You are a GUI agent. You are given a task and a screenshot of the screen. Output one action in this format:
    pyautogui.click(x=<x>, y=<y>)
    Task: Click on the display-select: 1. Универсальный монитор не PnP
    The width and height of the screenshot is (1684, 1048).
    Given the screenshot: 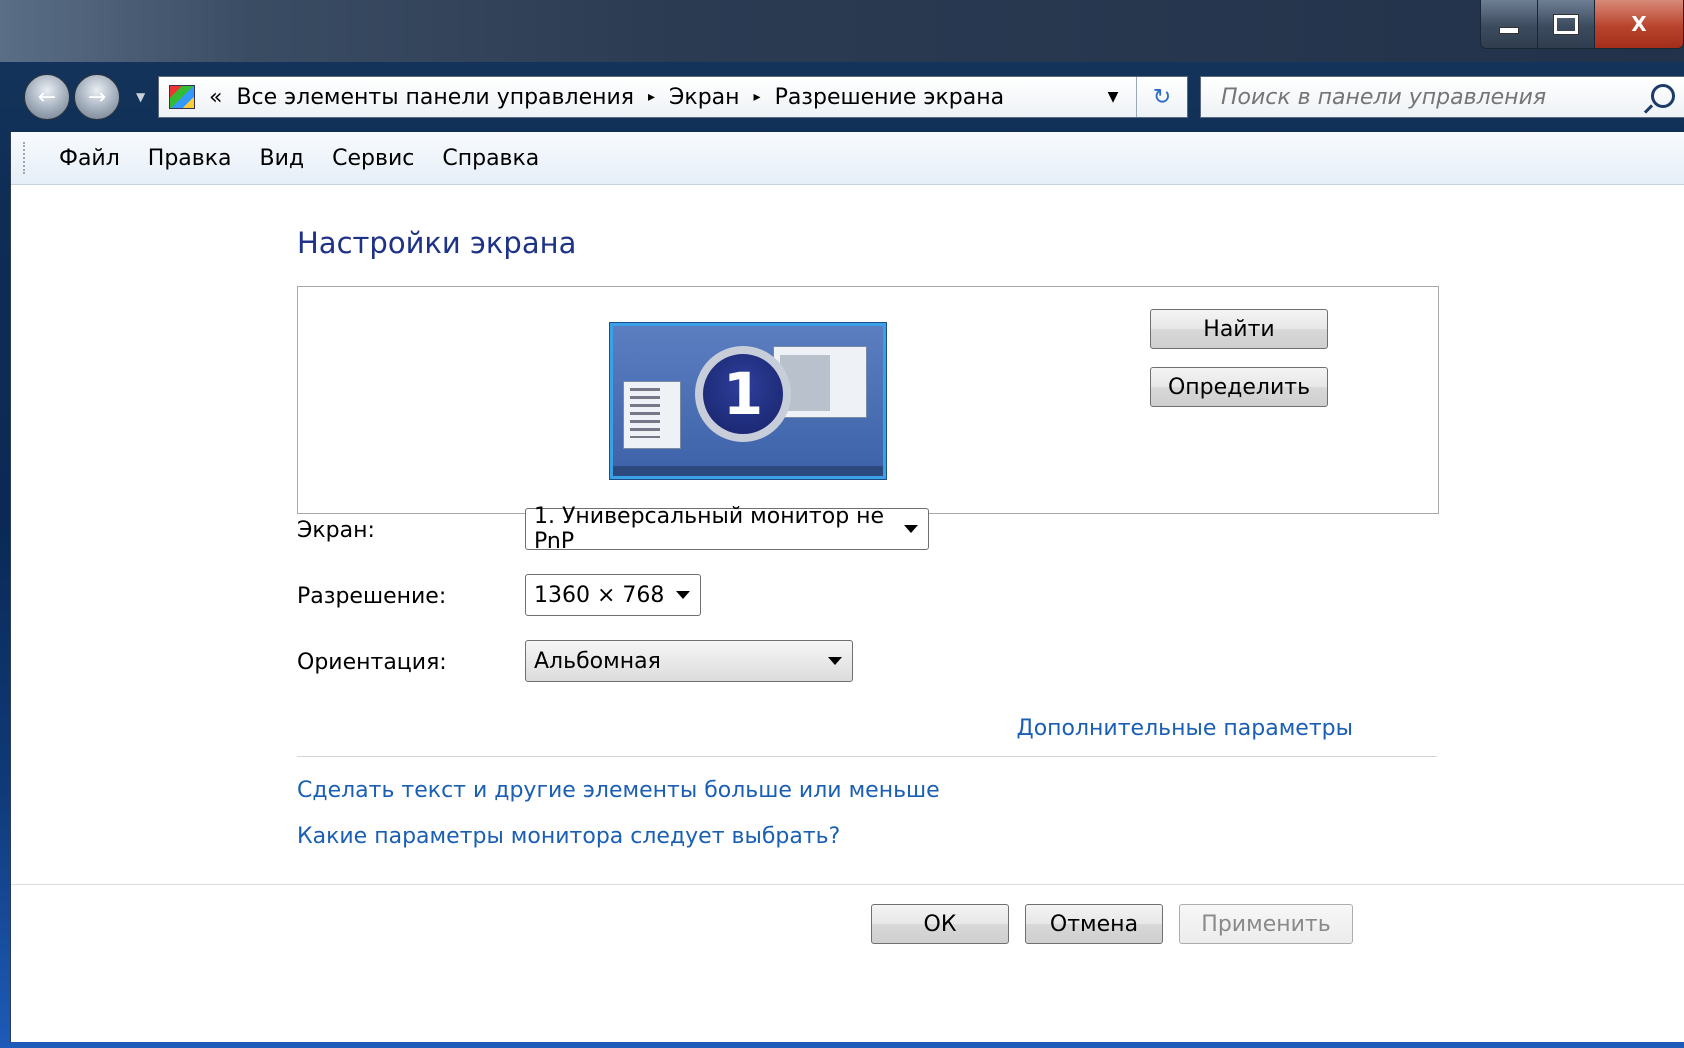 What is the action you would take?
    pyautogui.click(x=727, y=529)
    